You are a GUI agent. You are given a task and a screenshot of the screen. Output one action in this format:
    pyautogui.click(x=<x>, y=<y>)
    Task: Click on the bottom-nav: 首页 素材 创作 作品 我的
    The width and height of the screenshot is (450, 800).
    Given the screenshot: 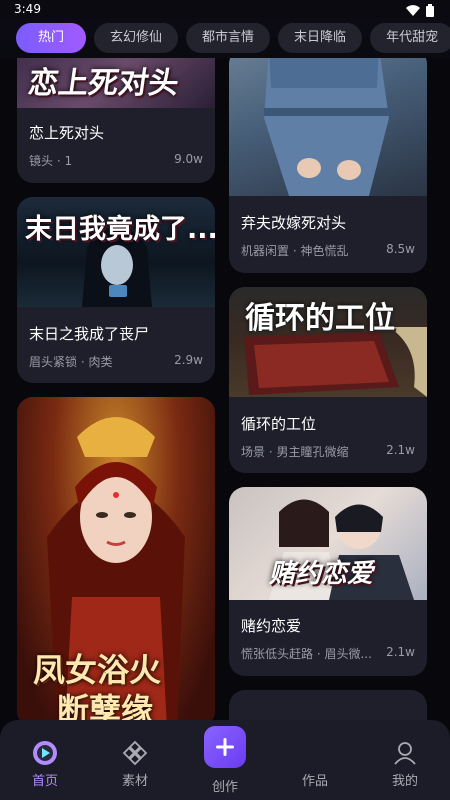 What is the action you would take?
    pyautogui.click(x=225, y=760)
    